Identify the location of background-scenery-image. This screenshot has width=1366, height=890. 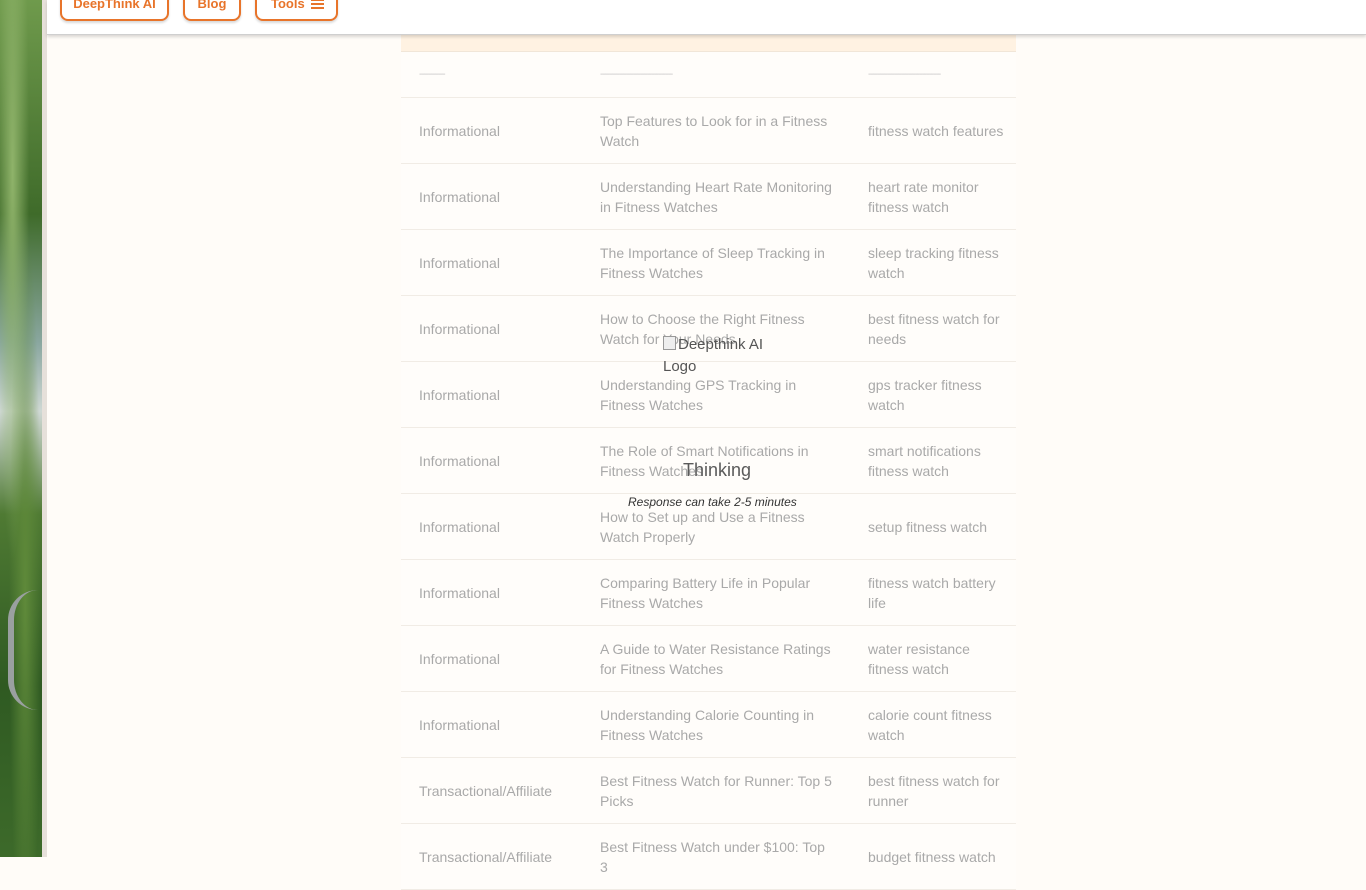
(21, 428).